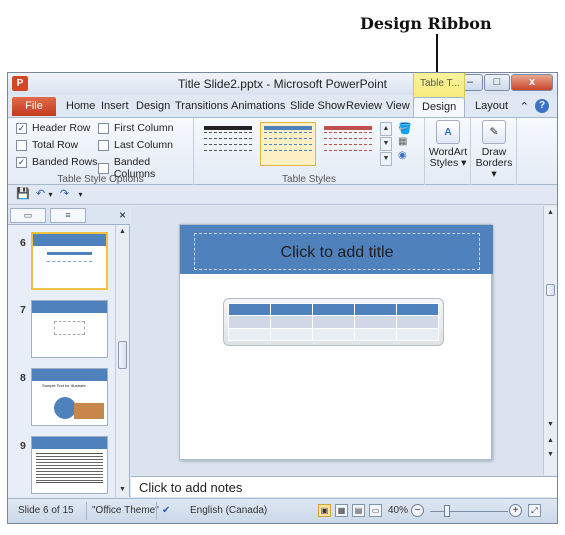 The image size is (565, 535). I want to click on tab-review: Review, so click(364, 106).